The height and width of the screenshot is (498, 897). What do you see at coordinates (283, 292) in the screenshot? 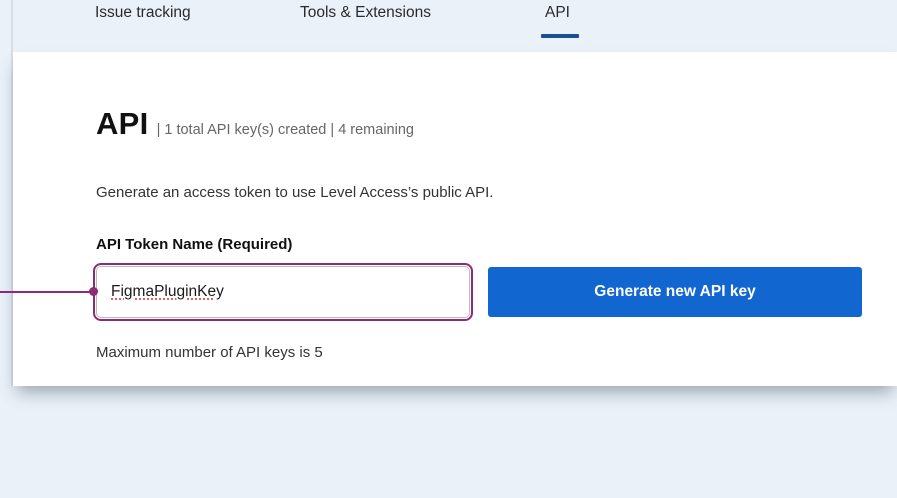
I see `token-name-input: FigmaPluginKey` at bounding box center [283, 292].